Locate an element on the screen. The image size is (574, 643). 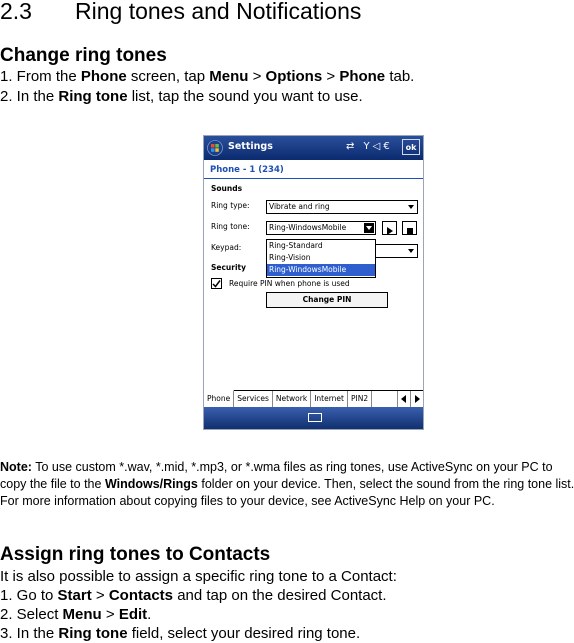
text: 1. From the is located at coordinates (40, 76).